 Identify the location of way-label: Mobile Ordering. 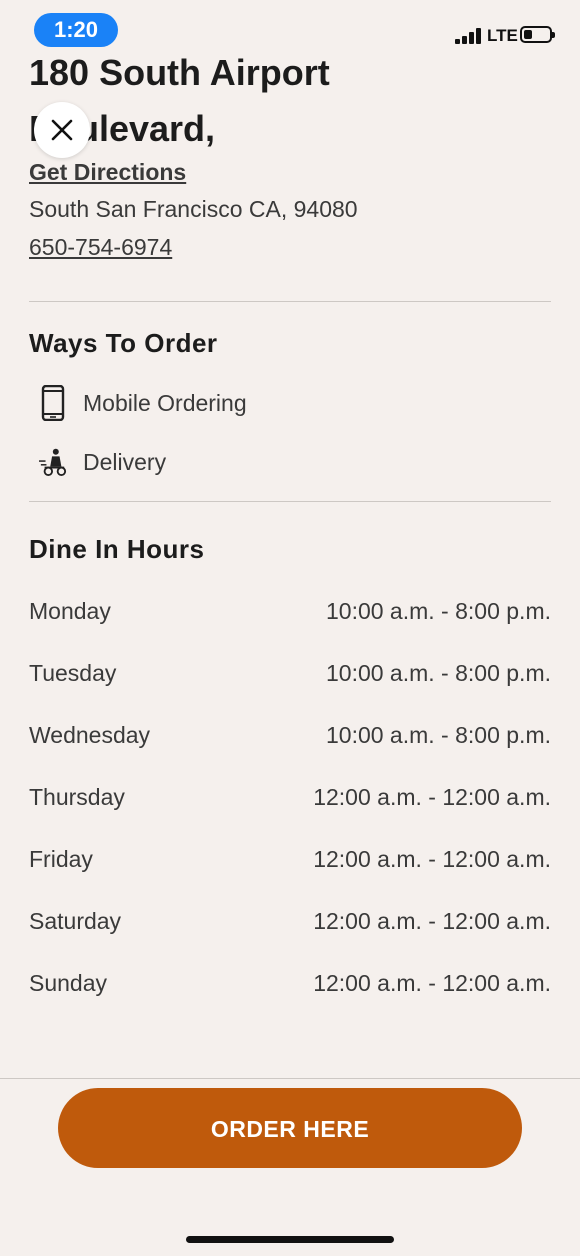
(165, 403).